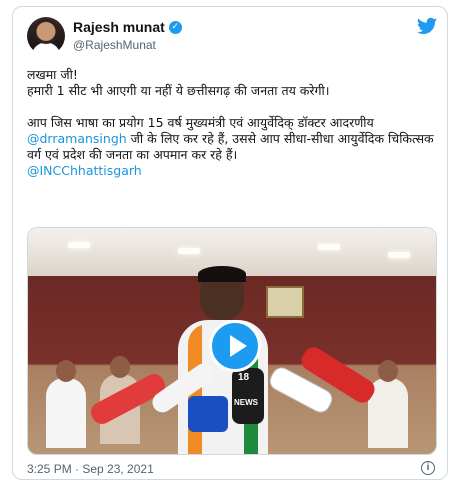 Image resolution: width=460 pixels, height=487 pixels. What do you see at coordinates (46, 36) in the screenshot?
I see `avatar` at bounding box center [46, 36].